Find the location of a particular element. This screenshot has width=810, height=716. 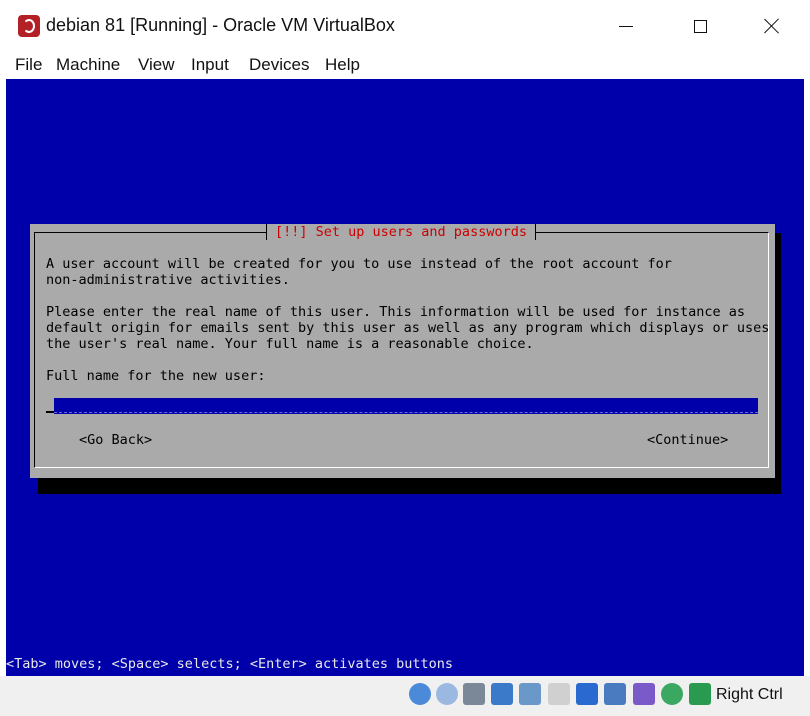

close-button is located at coordinates (772, 26).